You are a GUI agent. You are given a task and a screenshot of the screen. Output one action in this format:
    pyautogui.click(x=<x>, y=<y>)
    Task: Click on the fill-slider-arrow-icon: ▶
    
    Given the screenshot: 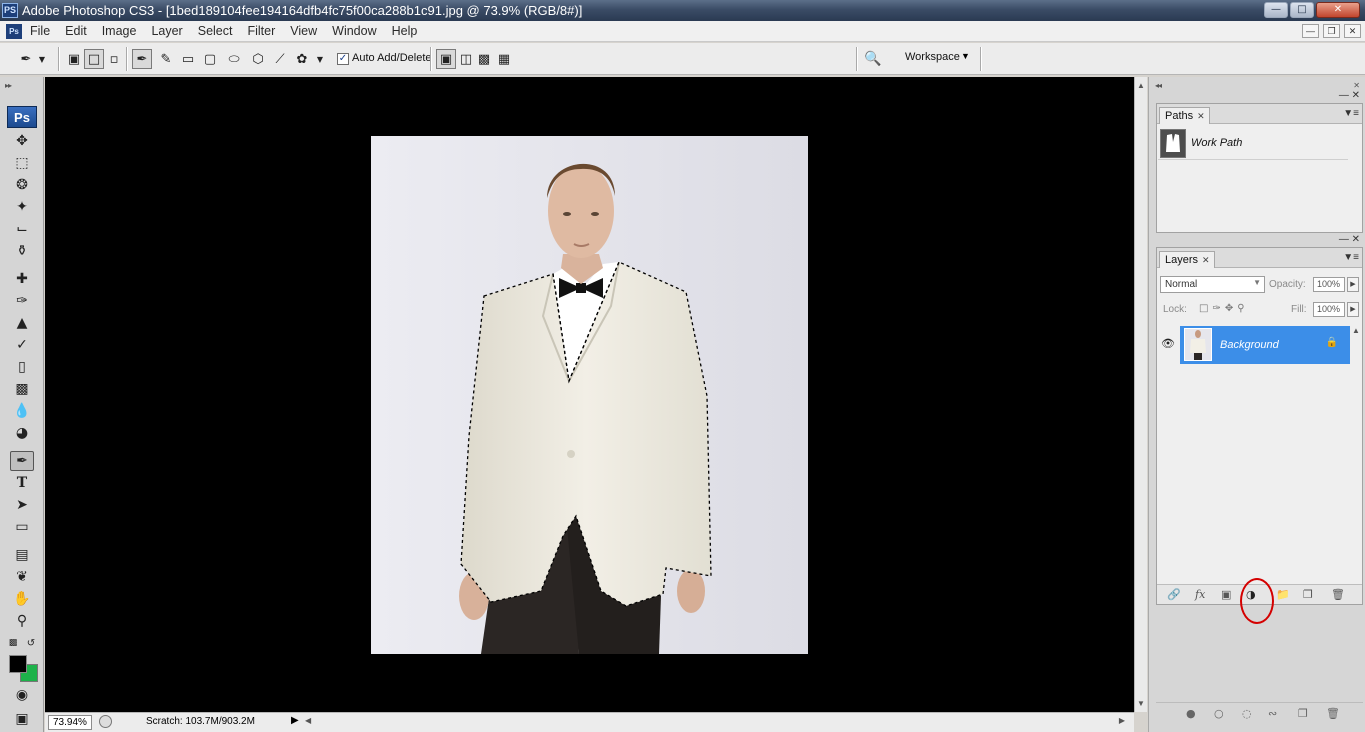 What is the action you would take?
    pyautogui.click(x=1353, y=309)
    